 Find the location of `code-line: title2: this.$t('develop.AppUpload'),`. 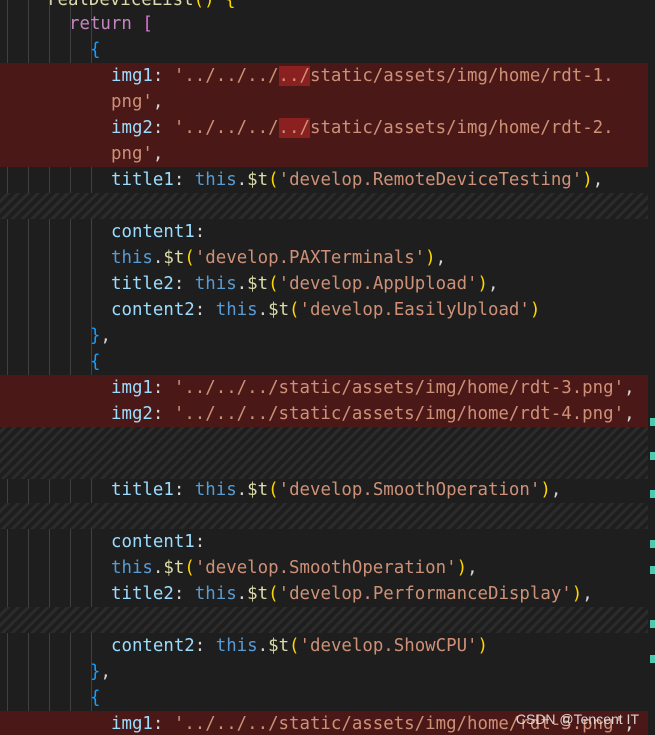

code-line: title2: this.$t('develop.AppUpload'), is located at coordinates (324, 284).